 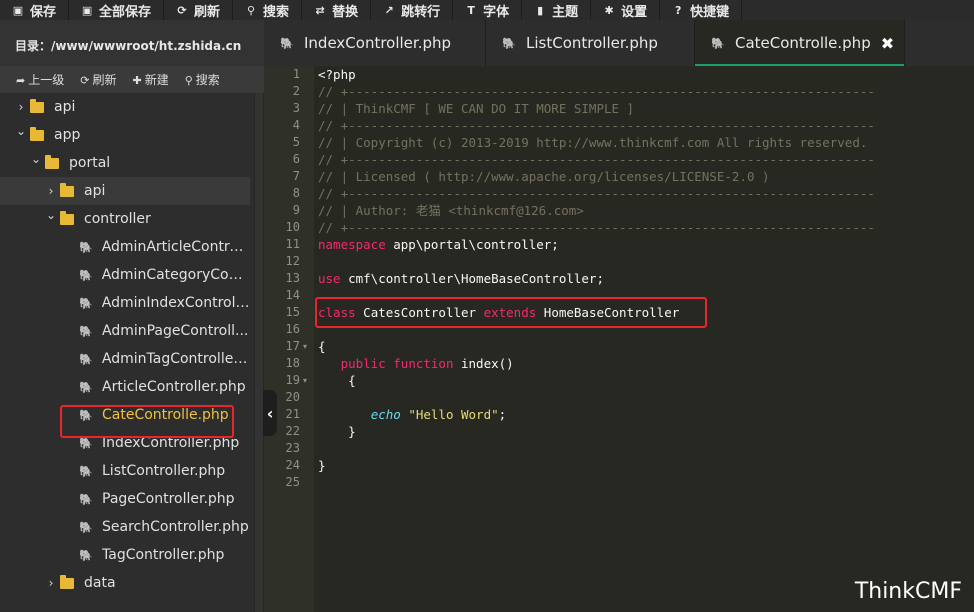 I want to click on toolbar-button-settings: ✱ 设置, so click(x=626, y=10).